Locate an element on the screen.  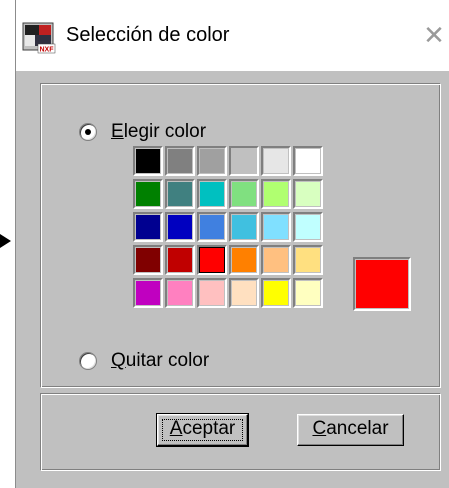
arrow-pointer-icon is located at coordinates (5, 241).